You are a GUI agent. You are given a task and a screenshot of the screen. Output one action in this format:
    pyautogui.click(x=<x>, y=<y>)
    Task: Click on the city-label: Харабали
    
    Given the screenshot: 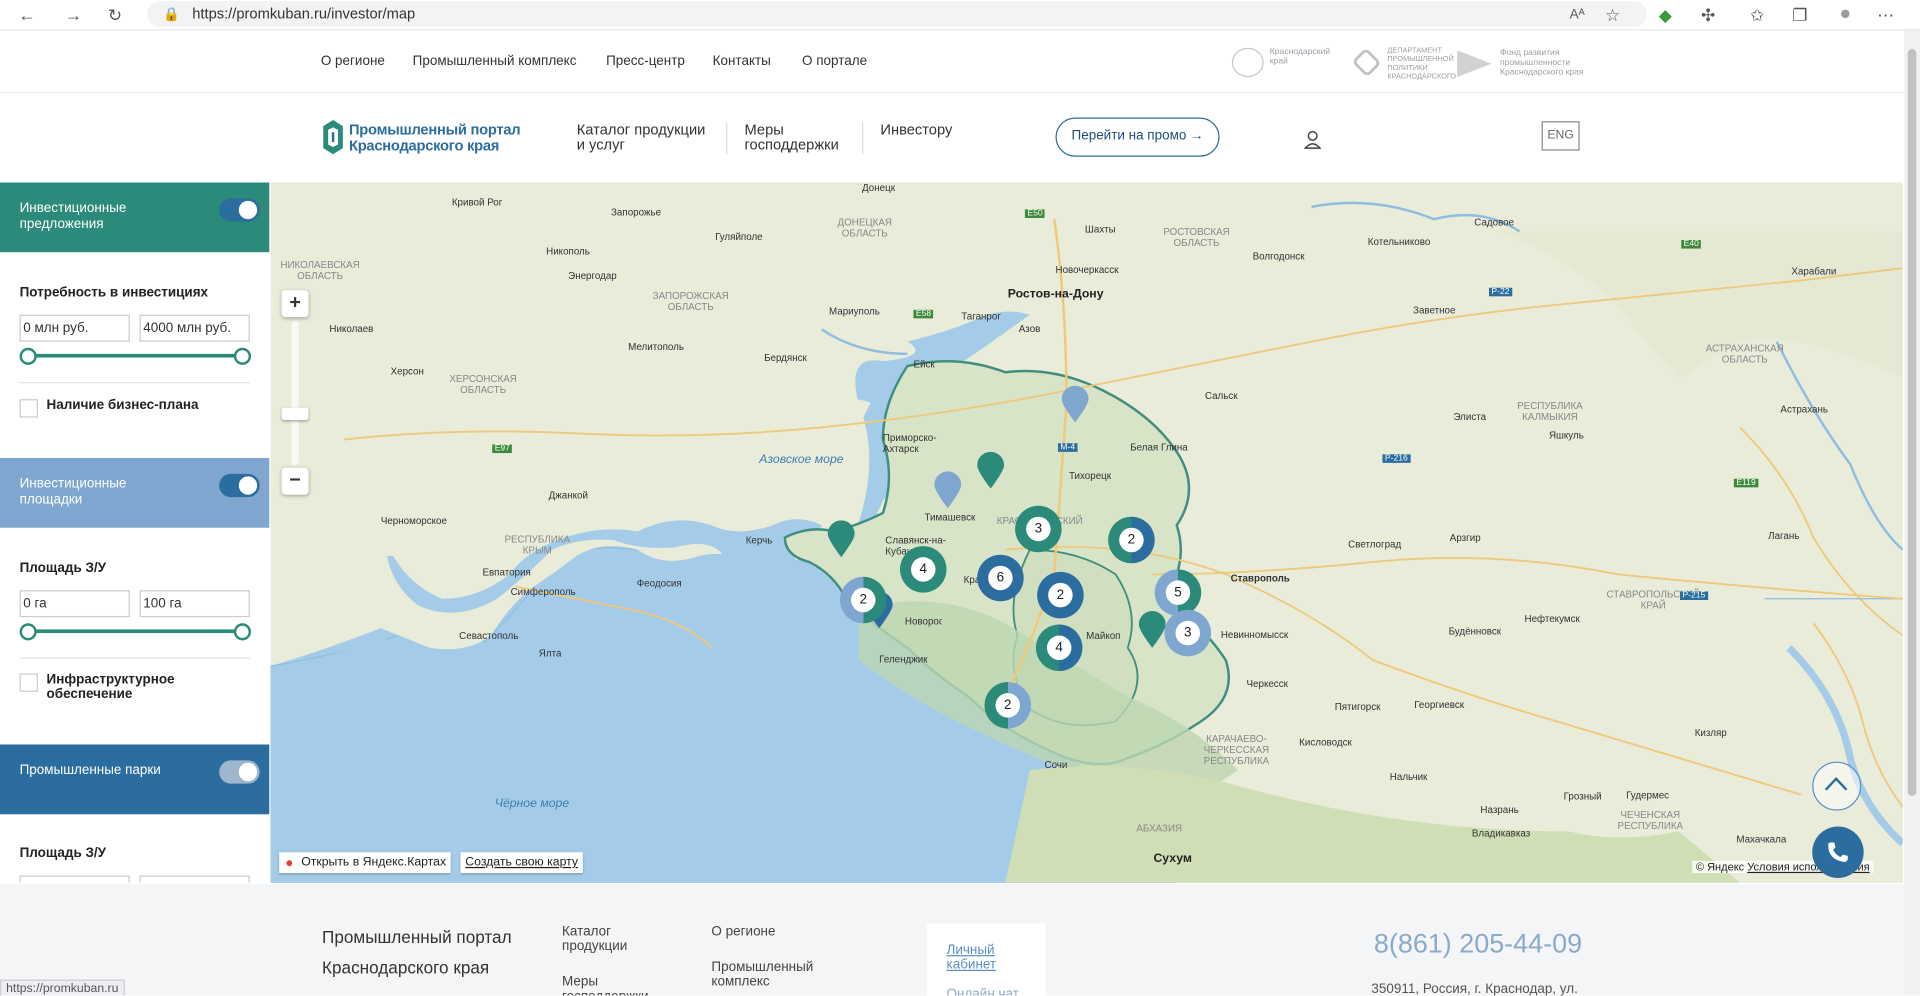 What is the action you would take?
    pyautogui.click(x=1814, y=271)
    